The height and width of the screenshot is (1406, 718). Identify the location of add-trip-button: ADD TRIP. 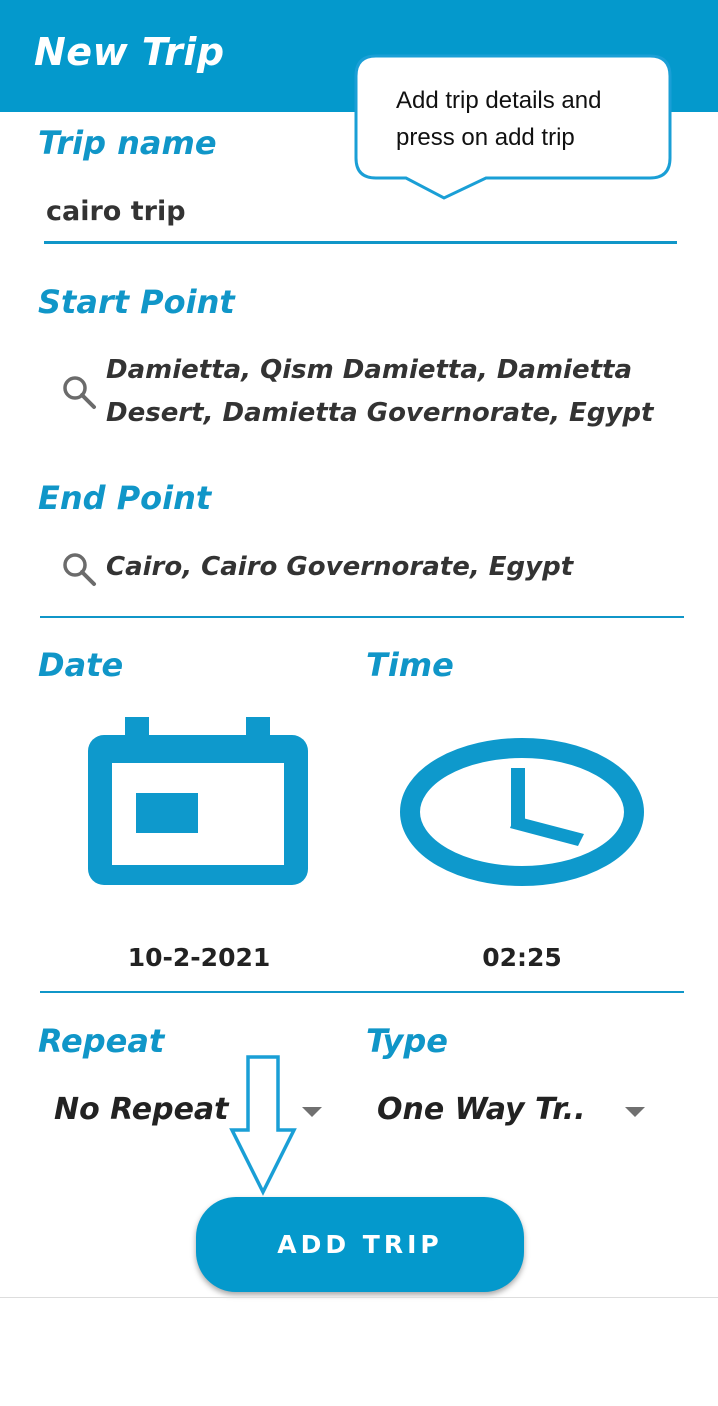
(360, 1244).